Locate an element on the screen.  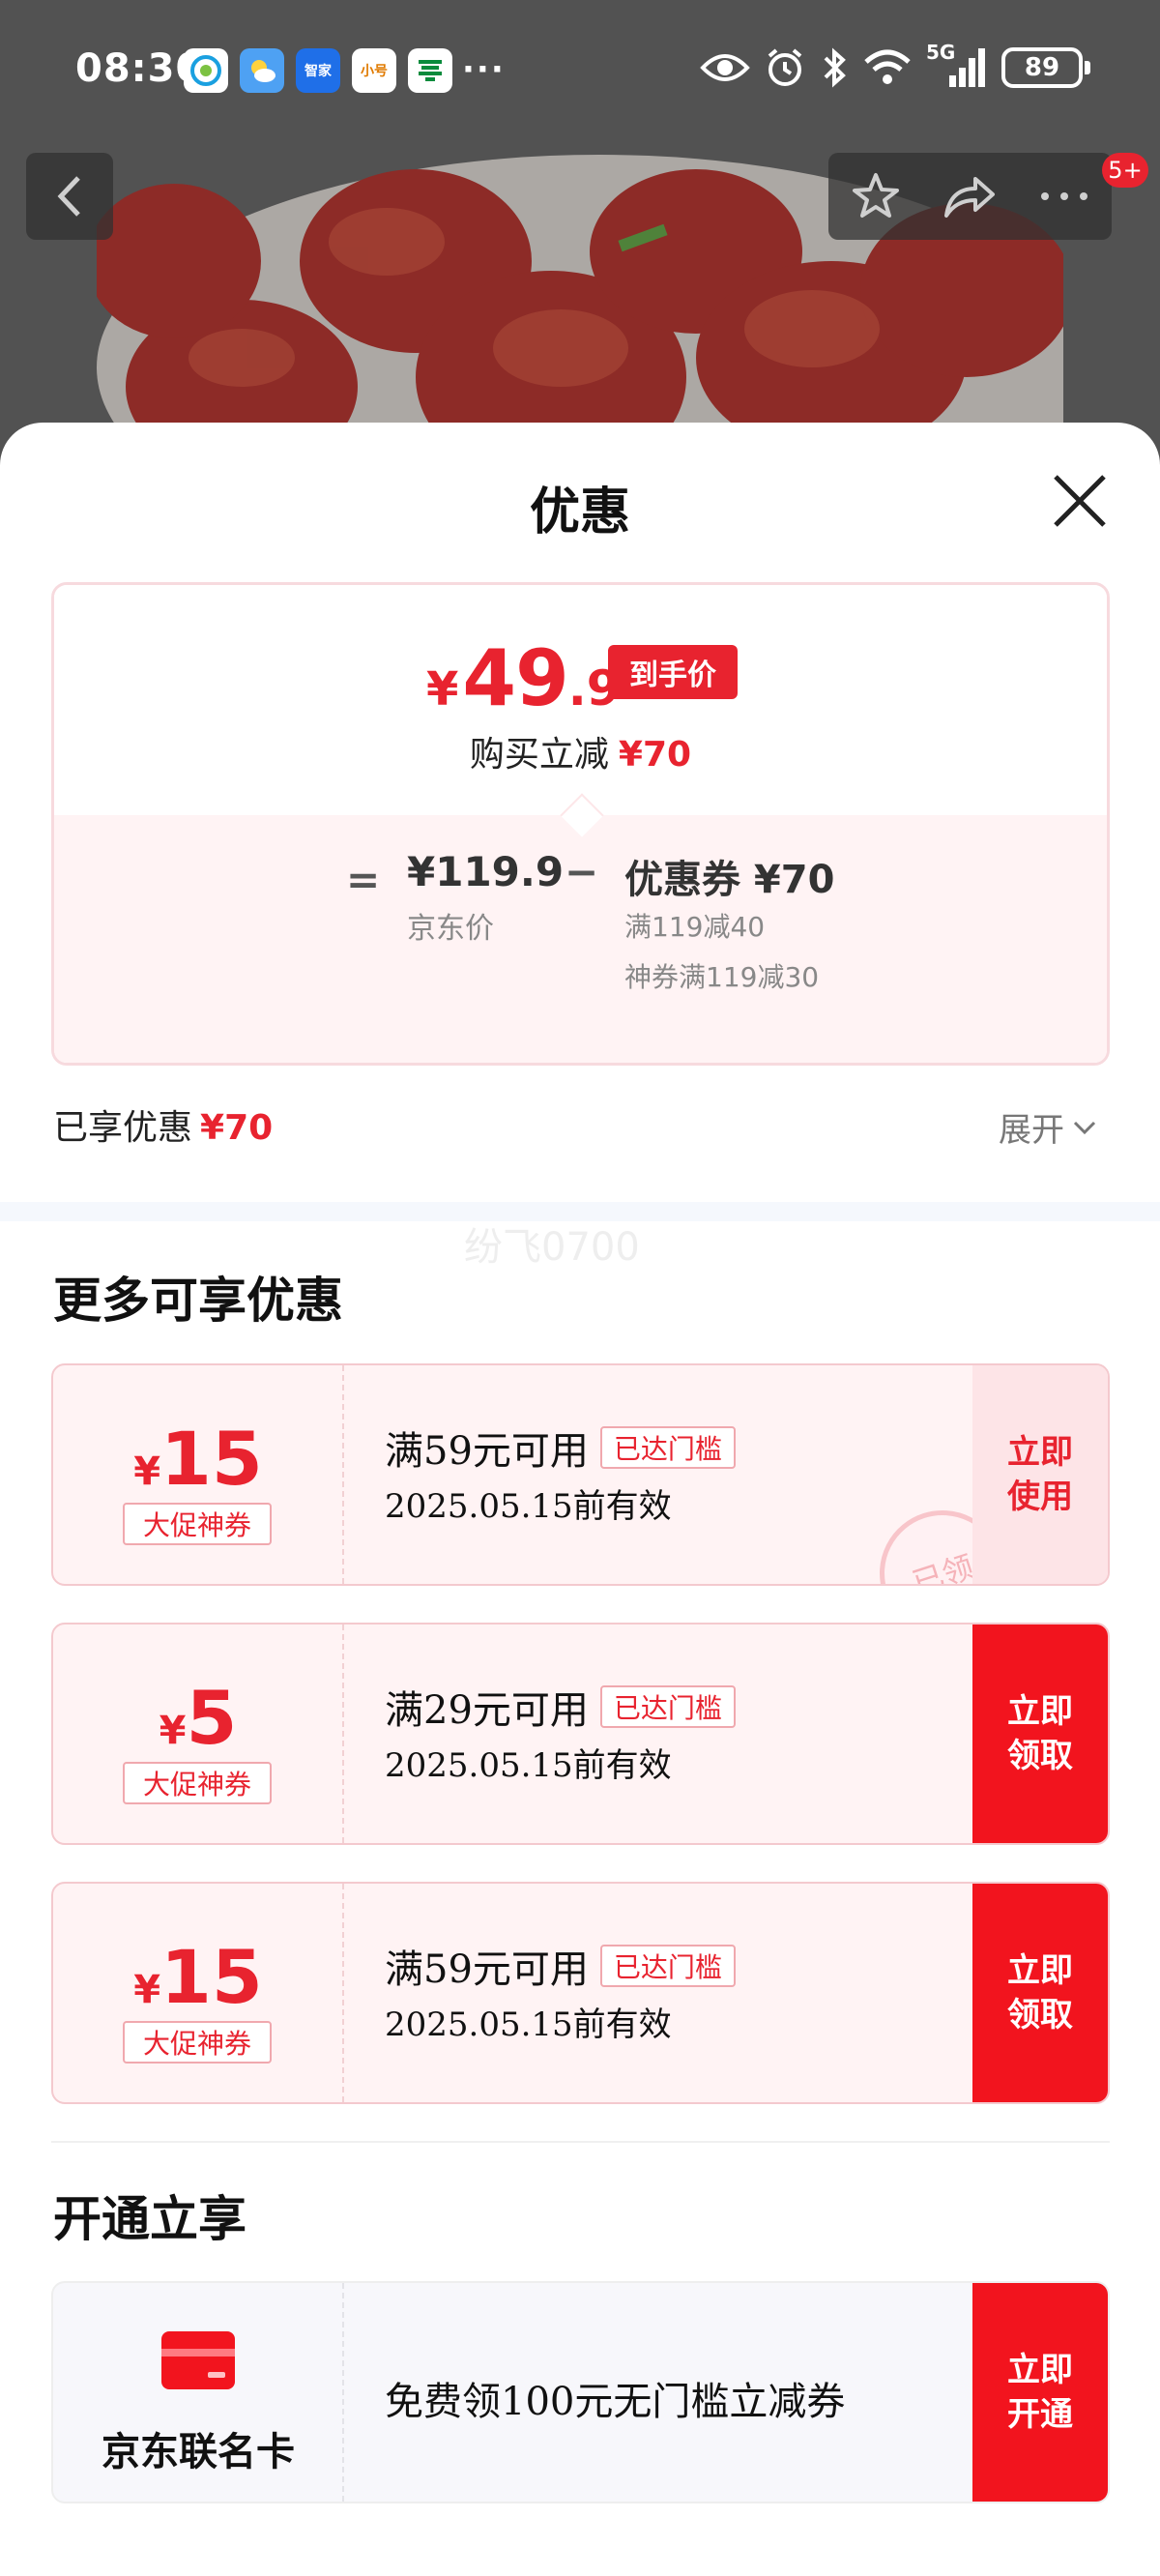
open-to-enjoy-title: 开通立享 is located at coordinates (149, 2218).